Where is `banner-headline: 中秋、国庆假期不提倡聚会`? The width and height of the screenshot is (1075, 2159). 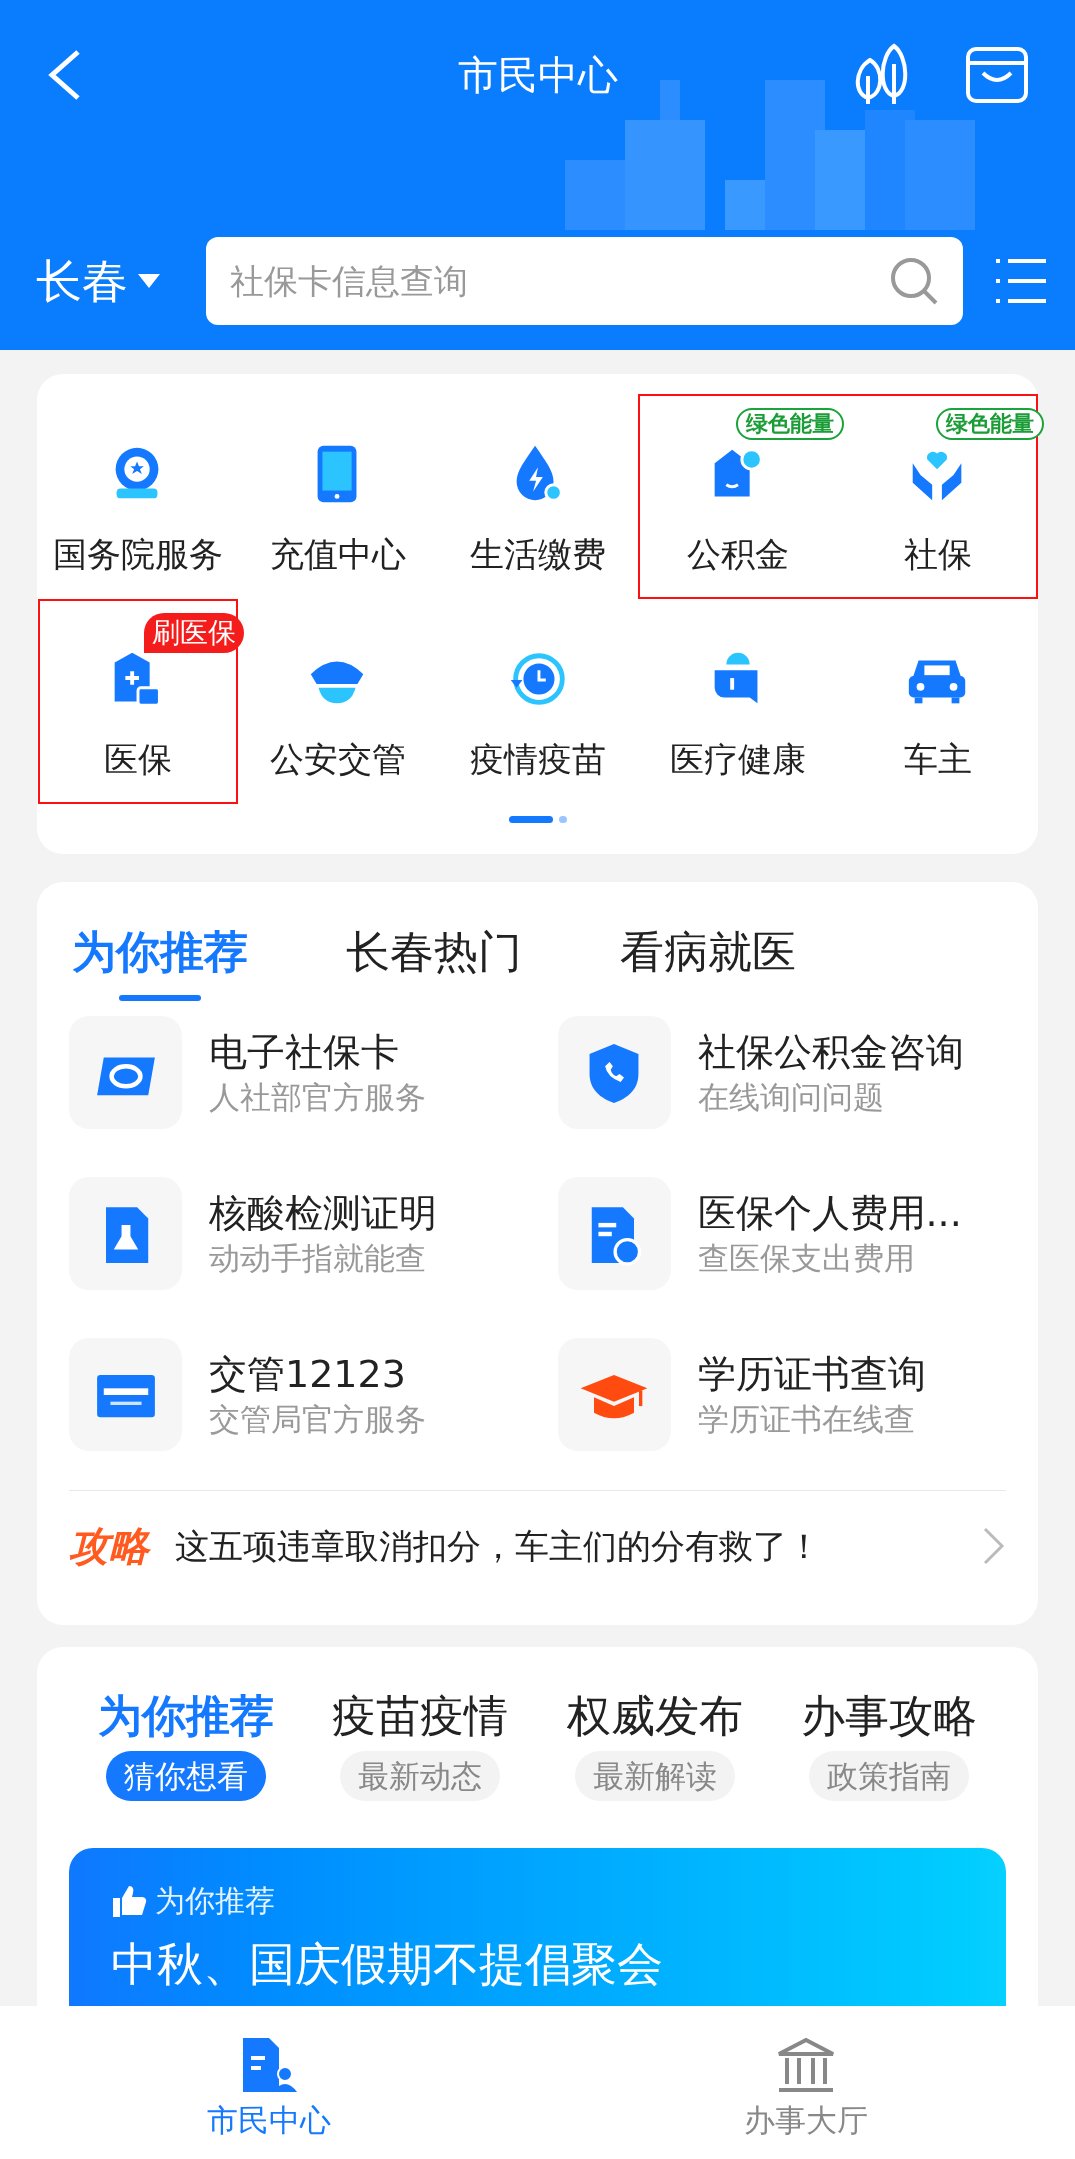 banner-headline: 中秋、国庆假期不提倡聚会 is located at coordinates (387, 1964).